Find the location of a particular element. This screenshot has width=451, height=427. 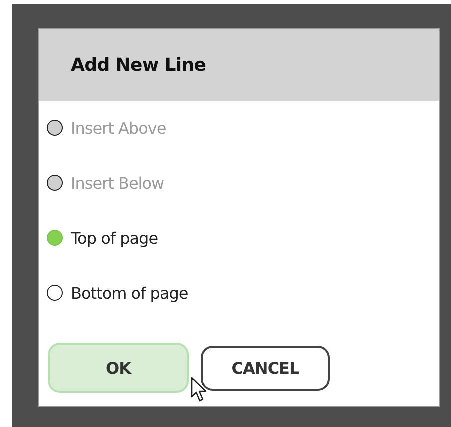

option-label: Bottom of page is located at coordinates (129, 293).